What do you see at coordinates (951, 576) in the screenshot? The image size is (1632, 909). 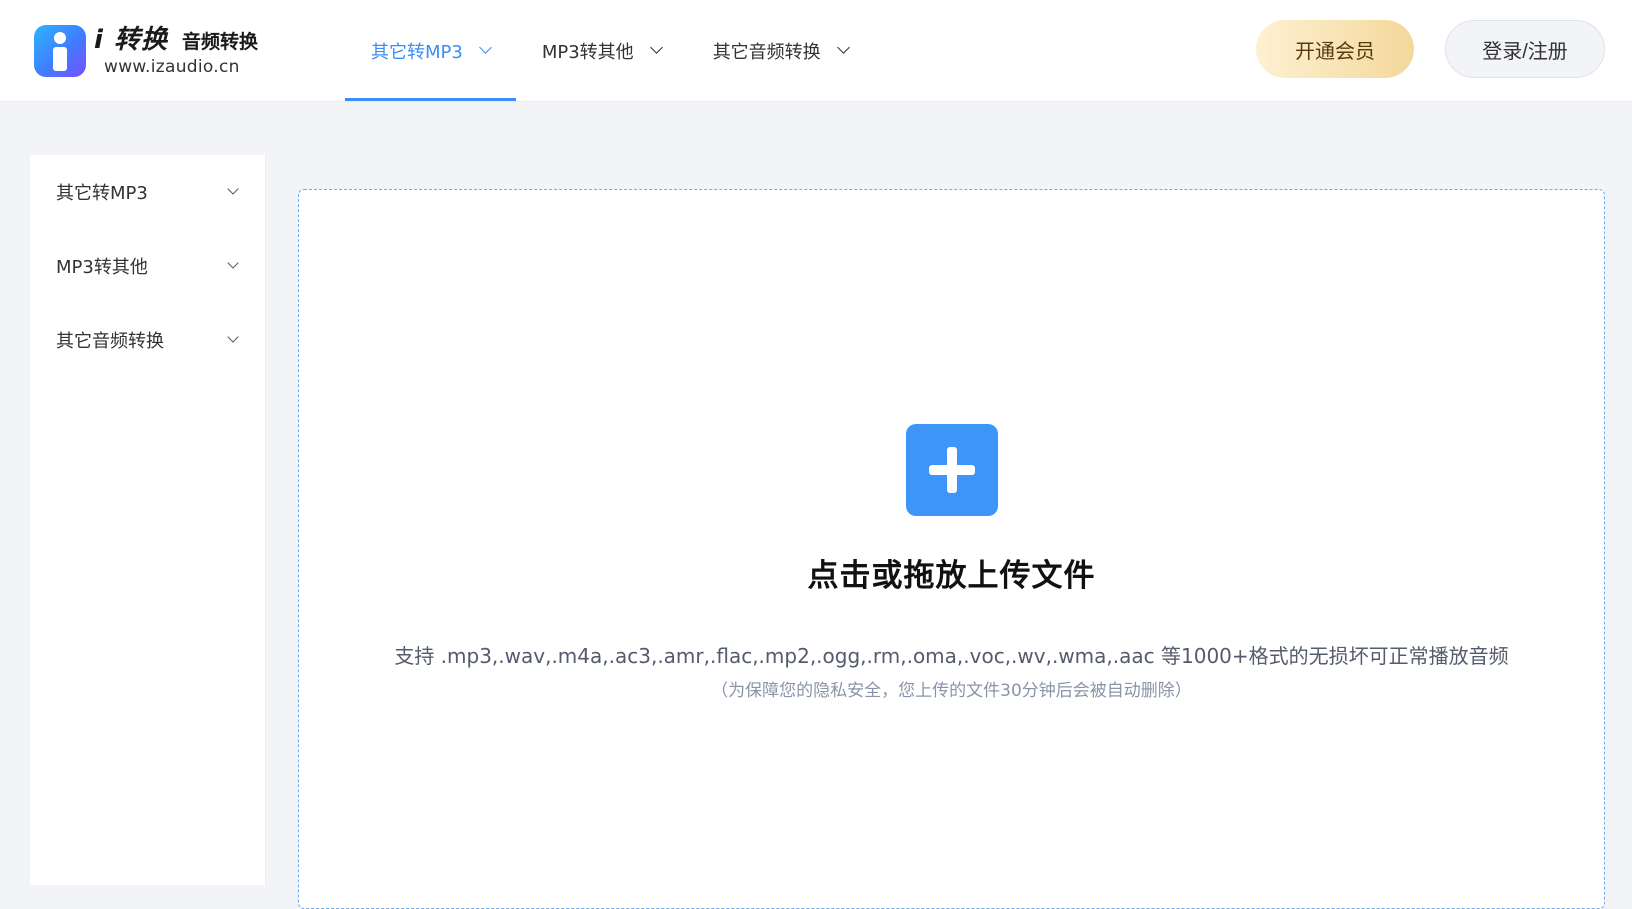 I see `upload-title: 点击或拖放上传文件` at bounding box center [951, 576].